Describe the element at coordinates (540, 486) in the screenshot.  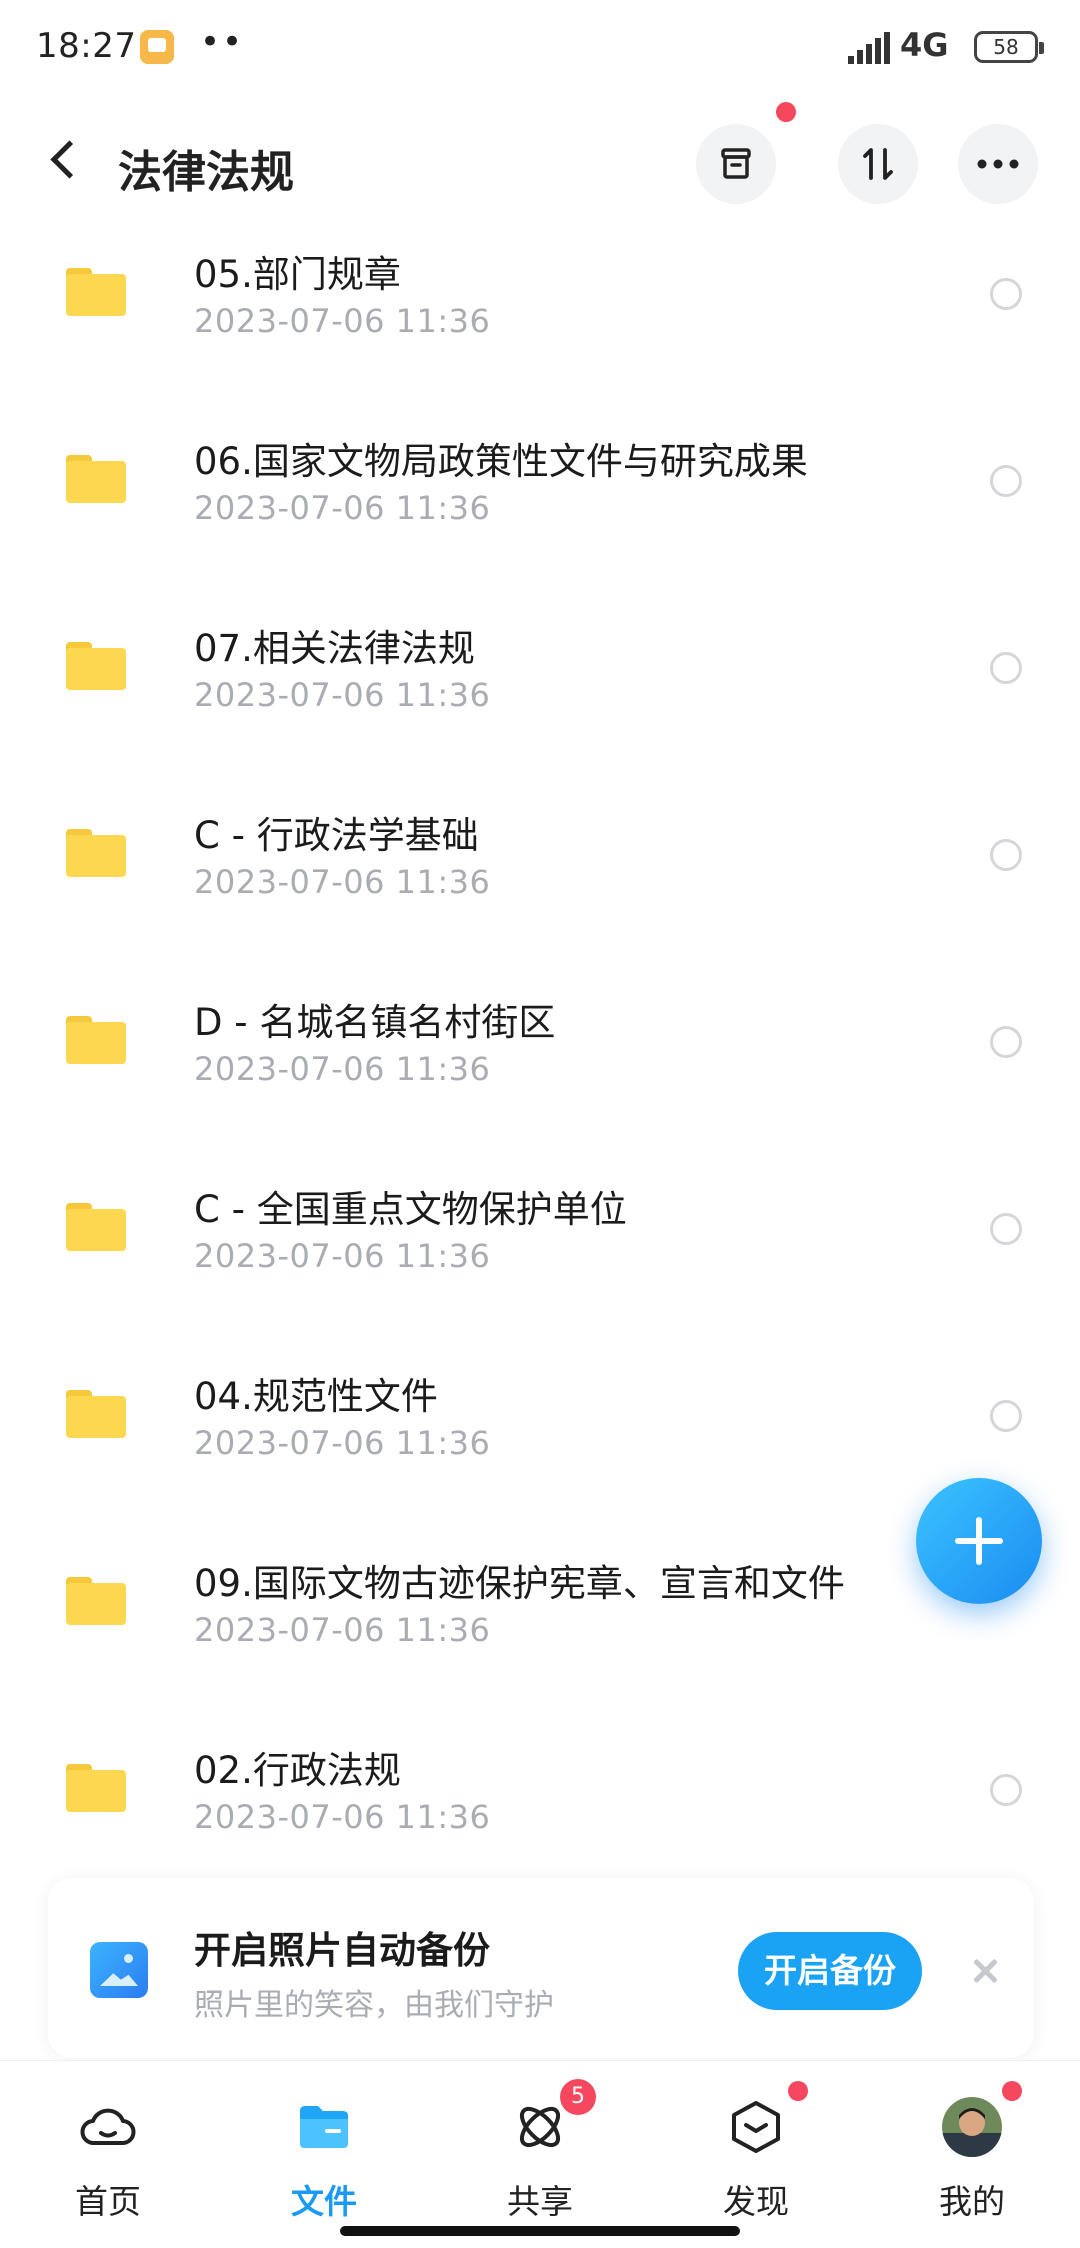
I see `file-row: 06.国家文物局政策性文件与研究成果 2023-07-06 11:36` at that location.